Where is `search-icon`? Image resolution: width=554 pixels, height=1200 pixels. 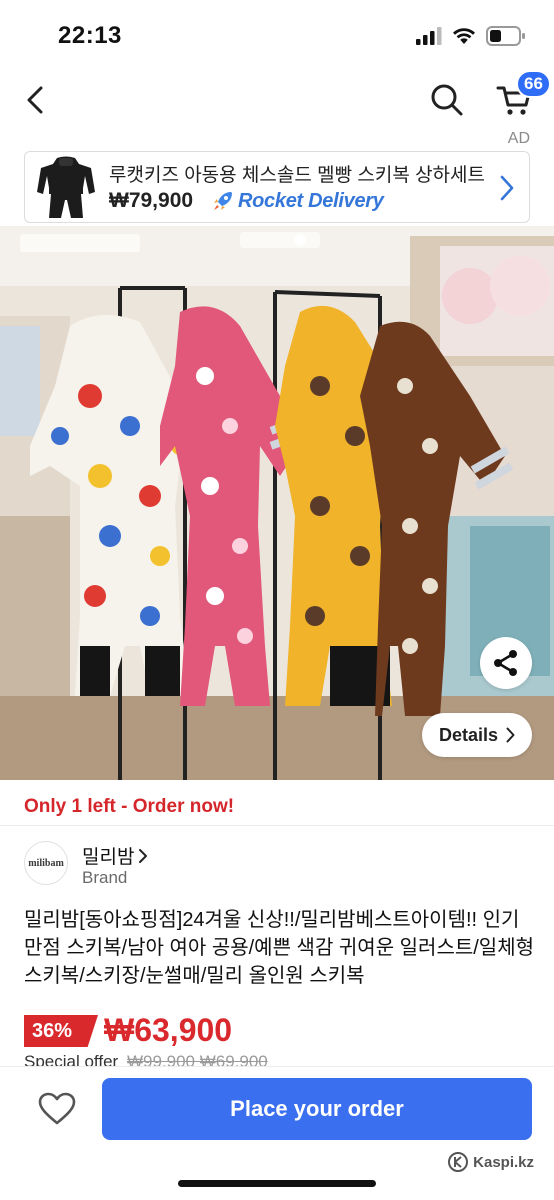 search-icon is located at coordinates (447, 100).